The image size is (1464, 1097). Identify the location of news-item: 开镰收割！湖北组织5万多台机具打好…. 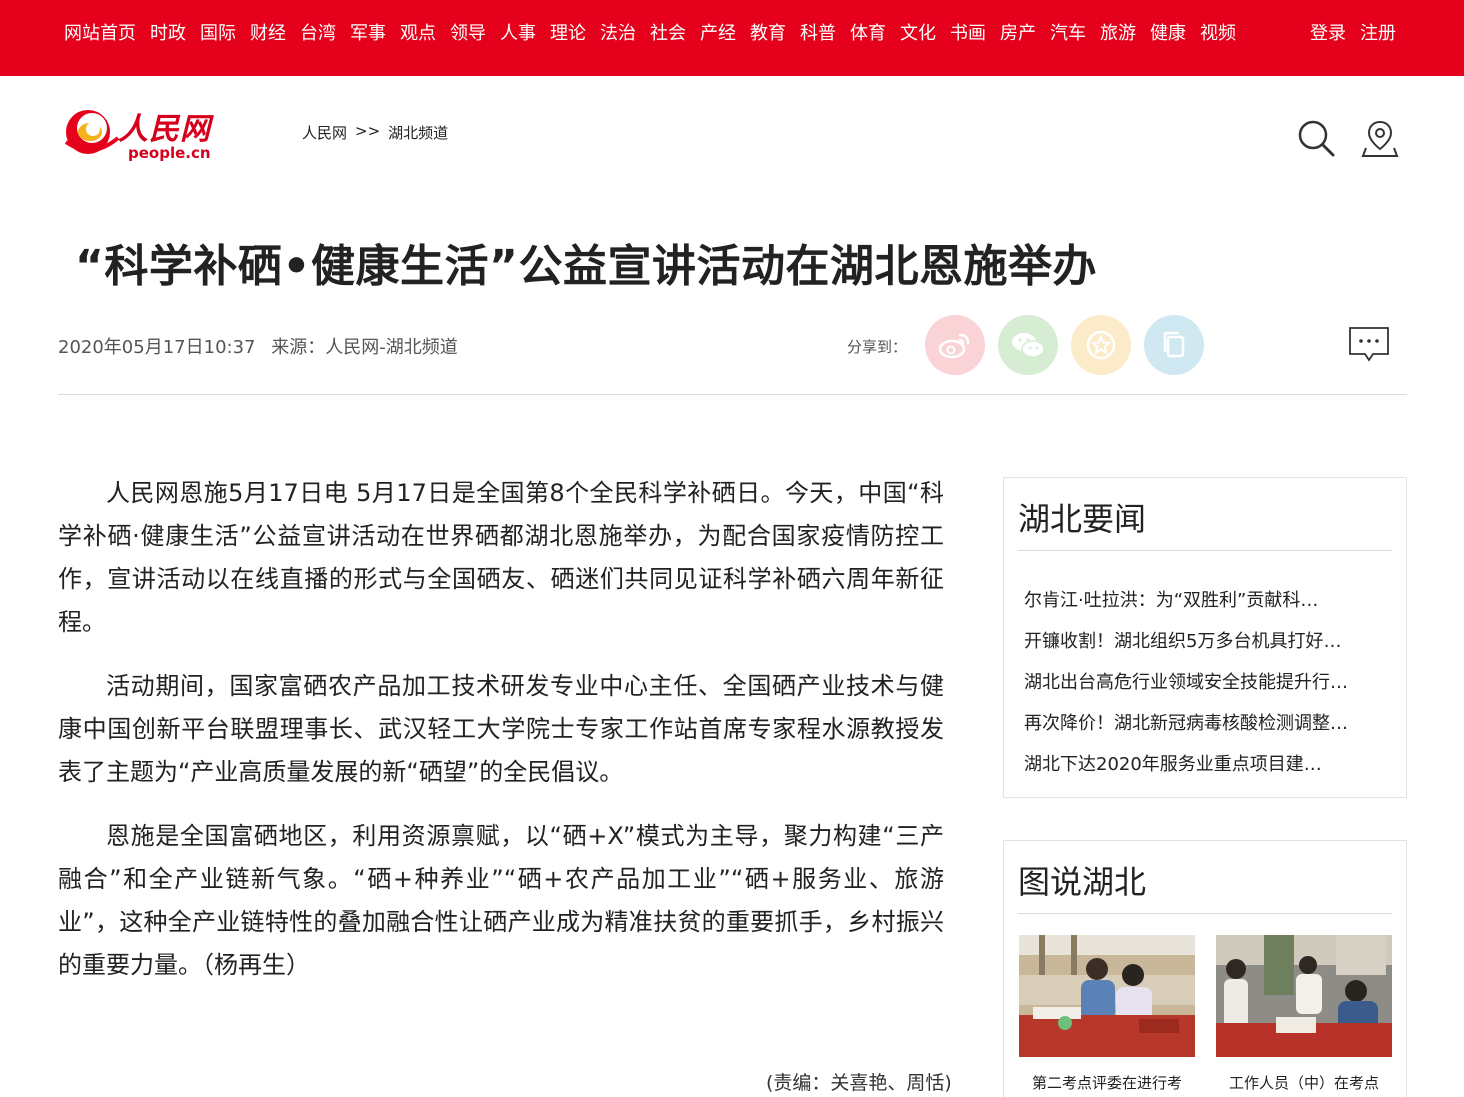
(1186, 641).